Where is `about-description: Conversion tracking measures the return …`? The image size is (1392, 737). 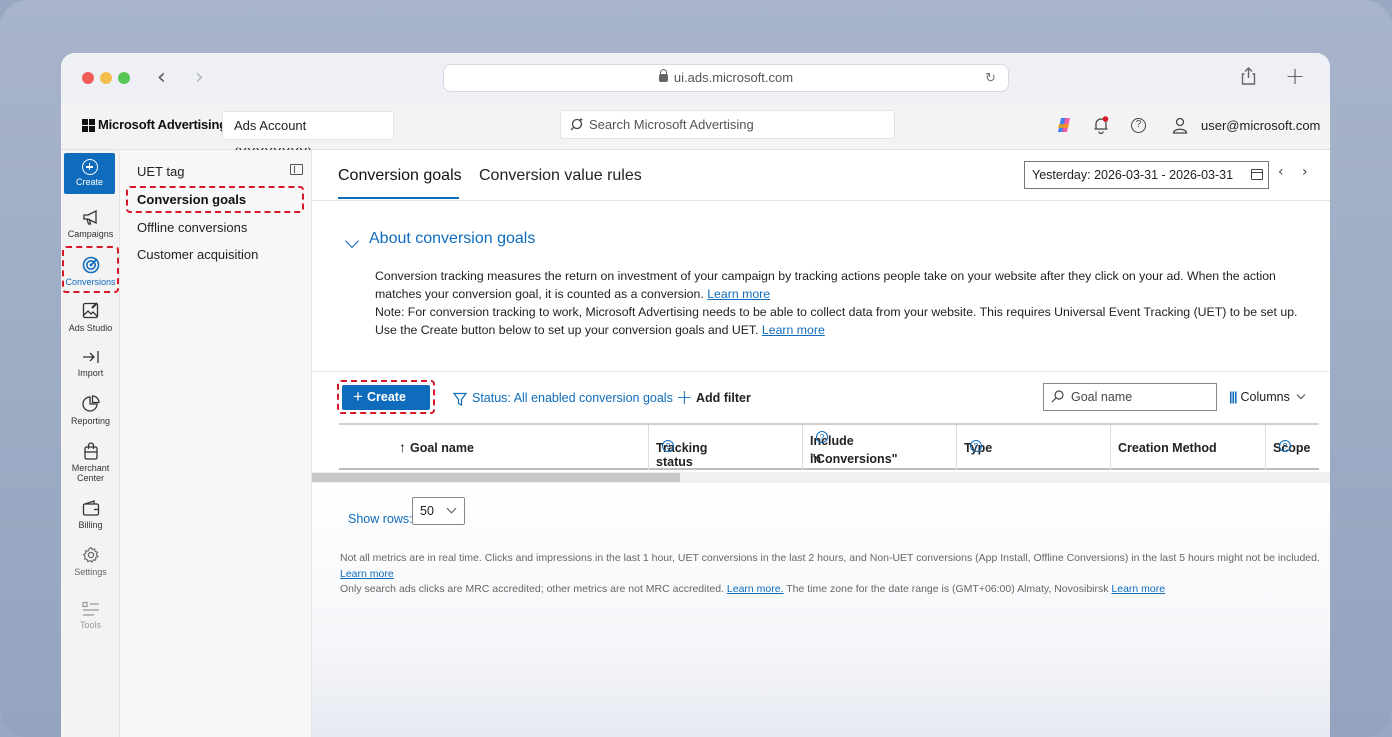
about-description: Conversion tracking measures the return … is located at coordinates (847, 303).